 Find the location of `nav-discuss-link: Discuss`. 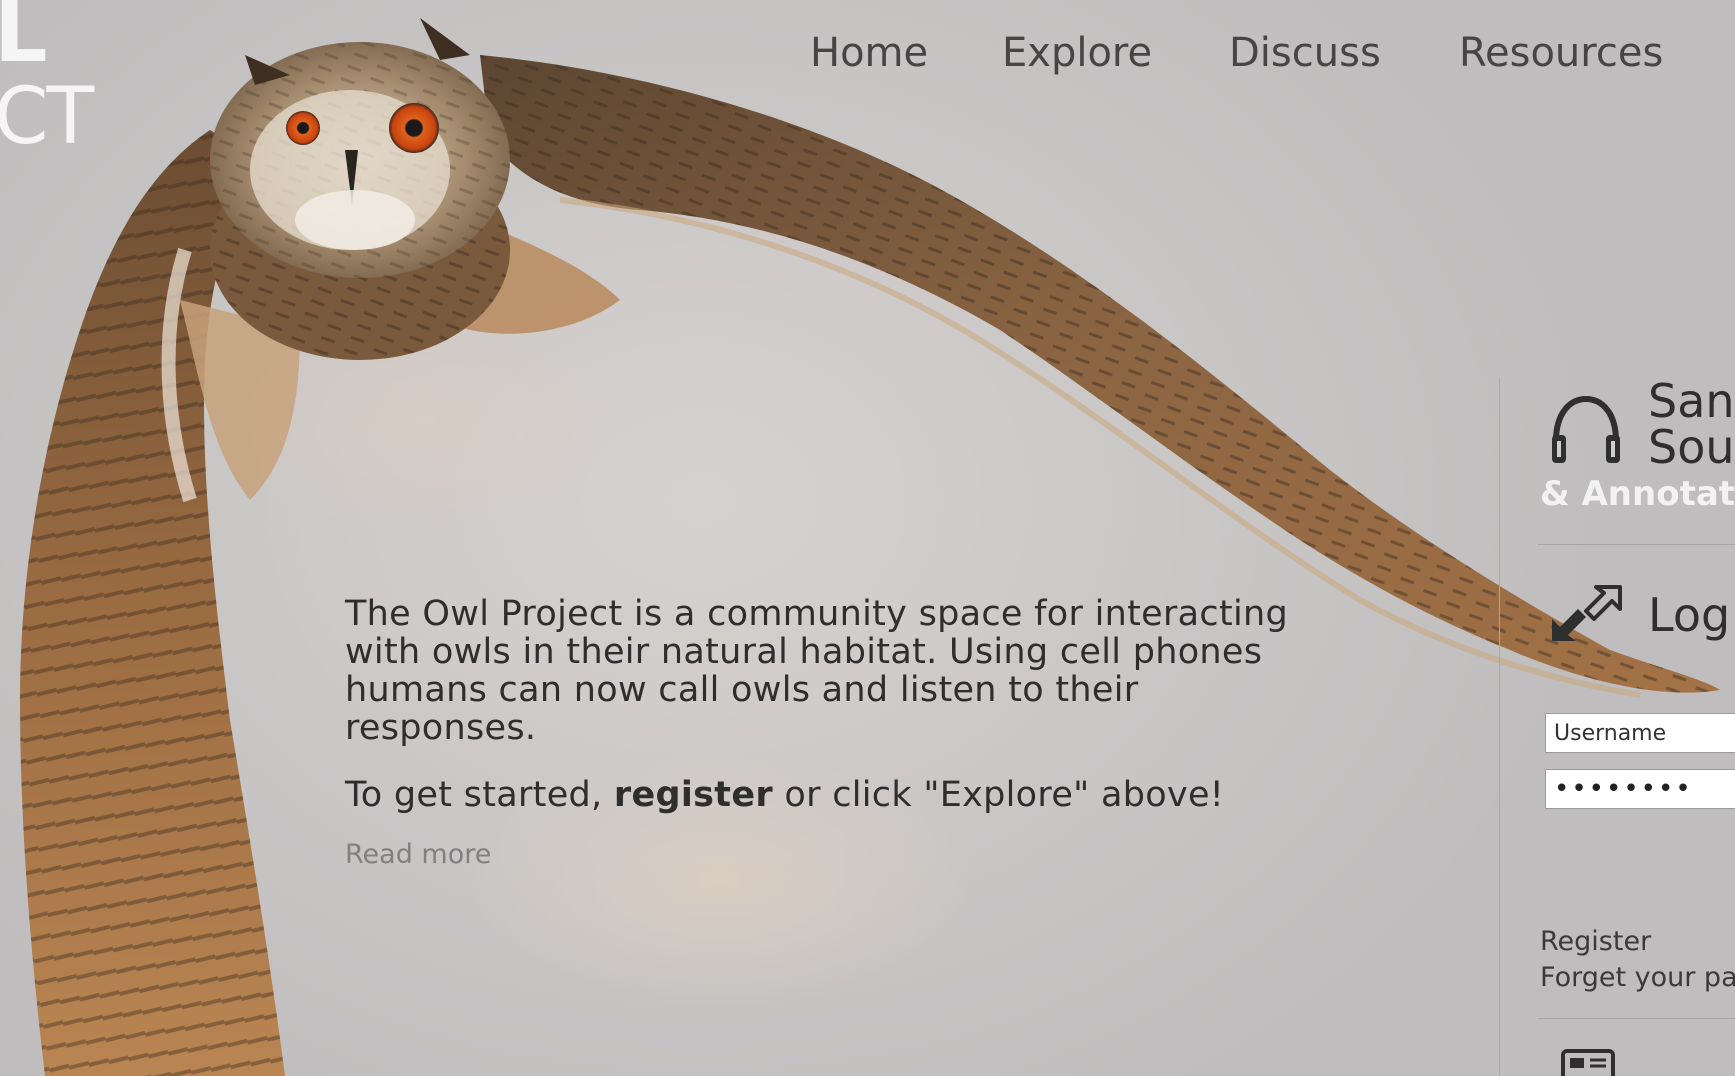

nav-discuss-link: Discuss is located at coordinates (1305, 53).